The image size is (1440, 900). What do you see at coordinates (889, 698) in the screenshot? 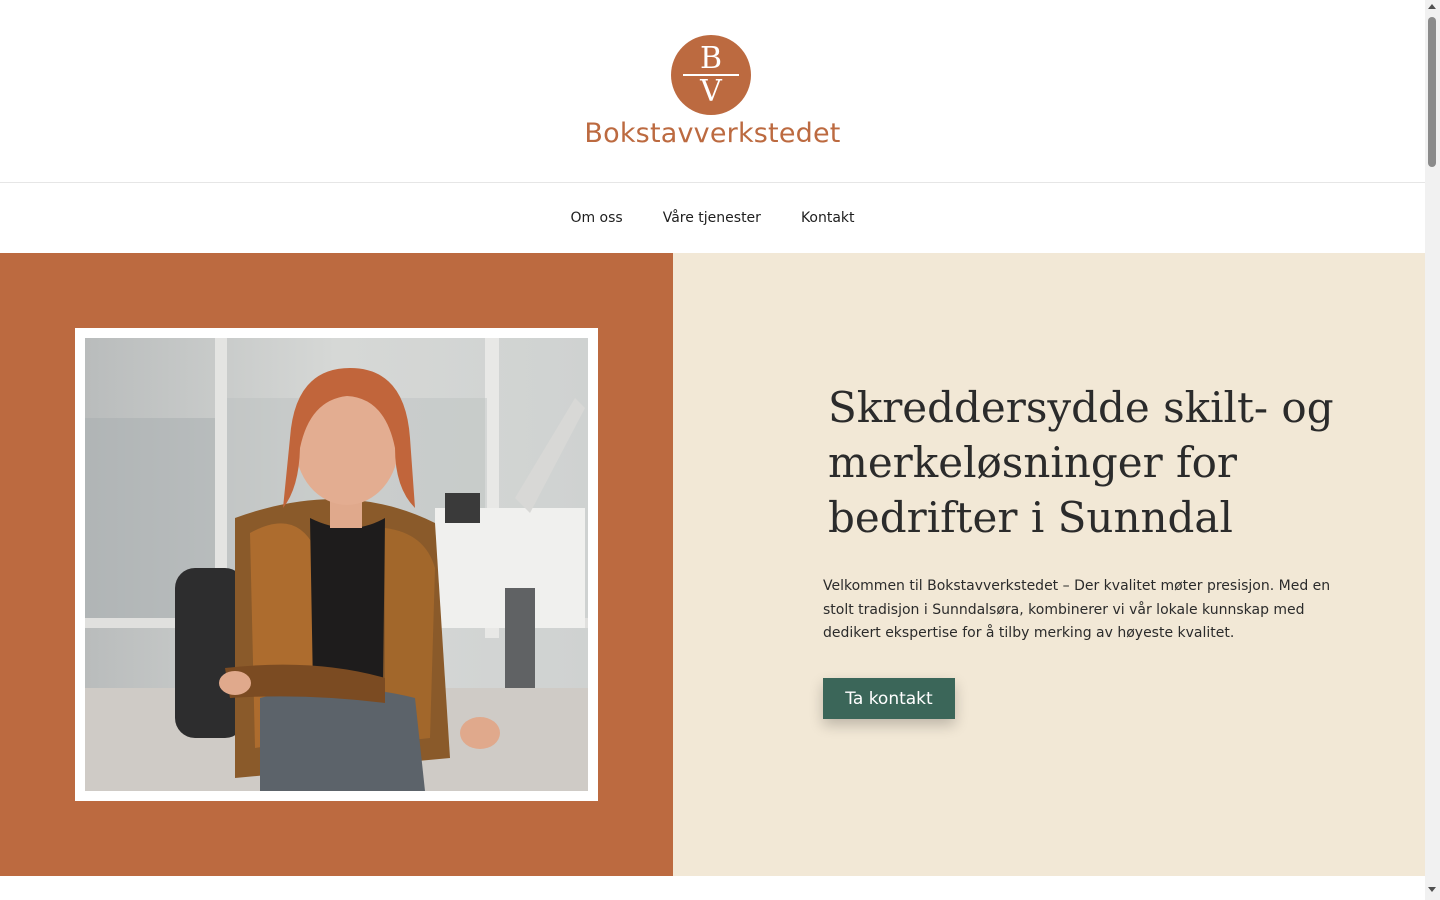
I see `contact-cta-button: Ta kontakt` at bounding box center [889, 698].